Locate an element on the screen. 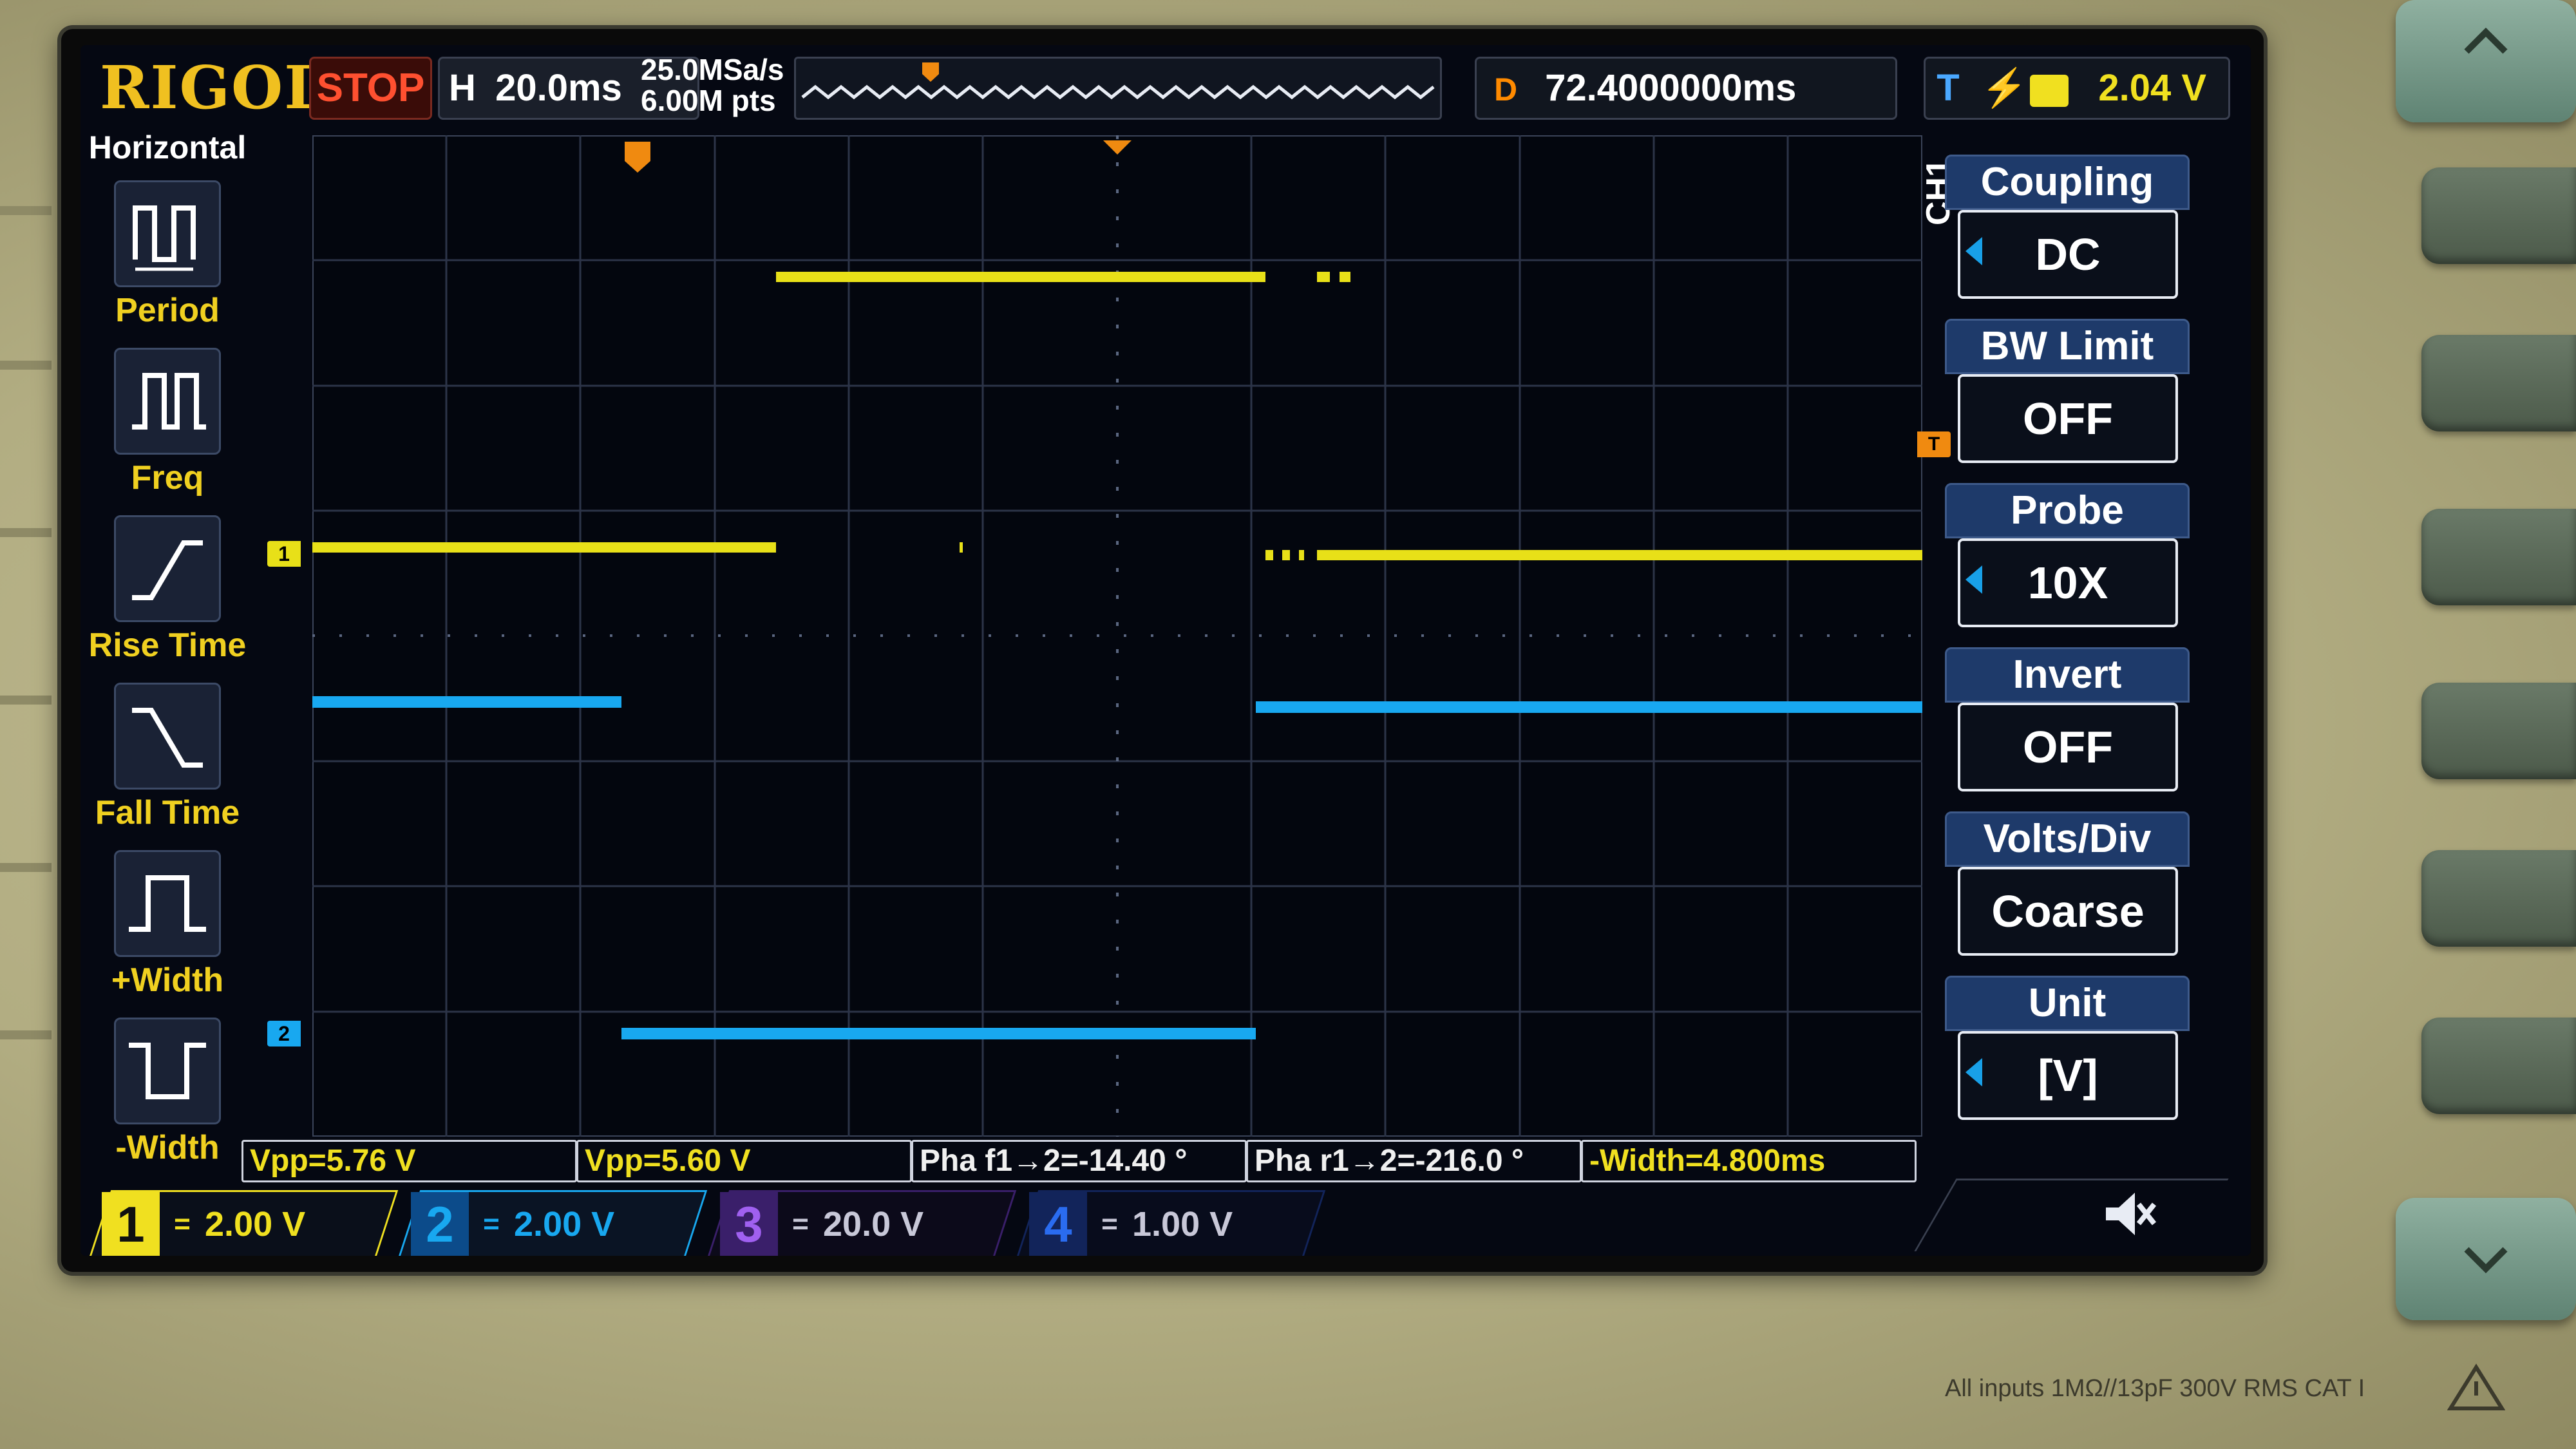 The image size is (2576, 1449). fall-time-icon is located at coordinates (167, 737).